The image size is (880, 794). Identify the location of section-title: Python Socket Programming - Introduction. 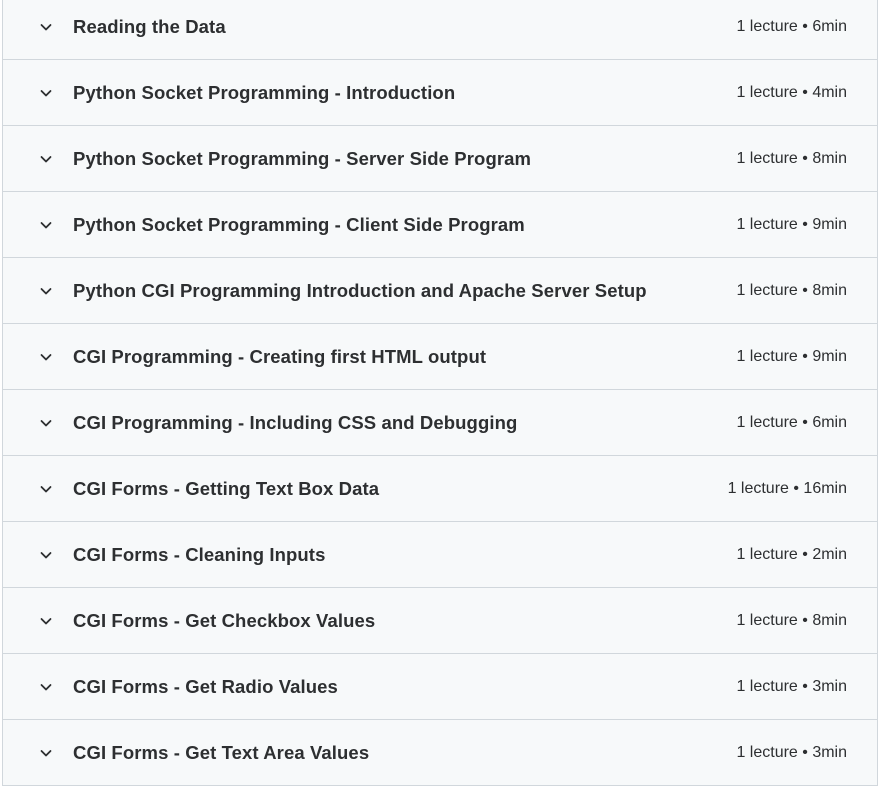
(264, 92).